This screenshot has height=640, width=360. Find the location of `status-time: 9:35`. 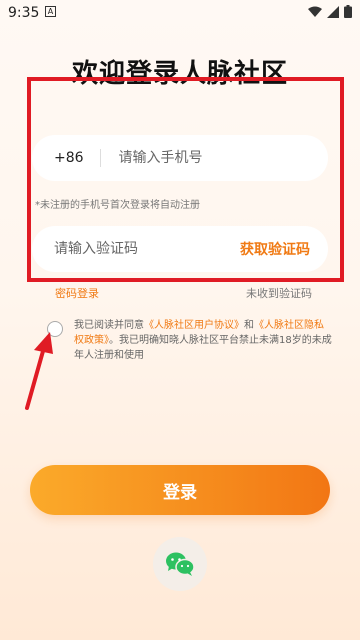

status-time: 9:35 is located at coordinates (24, 13).